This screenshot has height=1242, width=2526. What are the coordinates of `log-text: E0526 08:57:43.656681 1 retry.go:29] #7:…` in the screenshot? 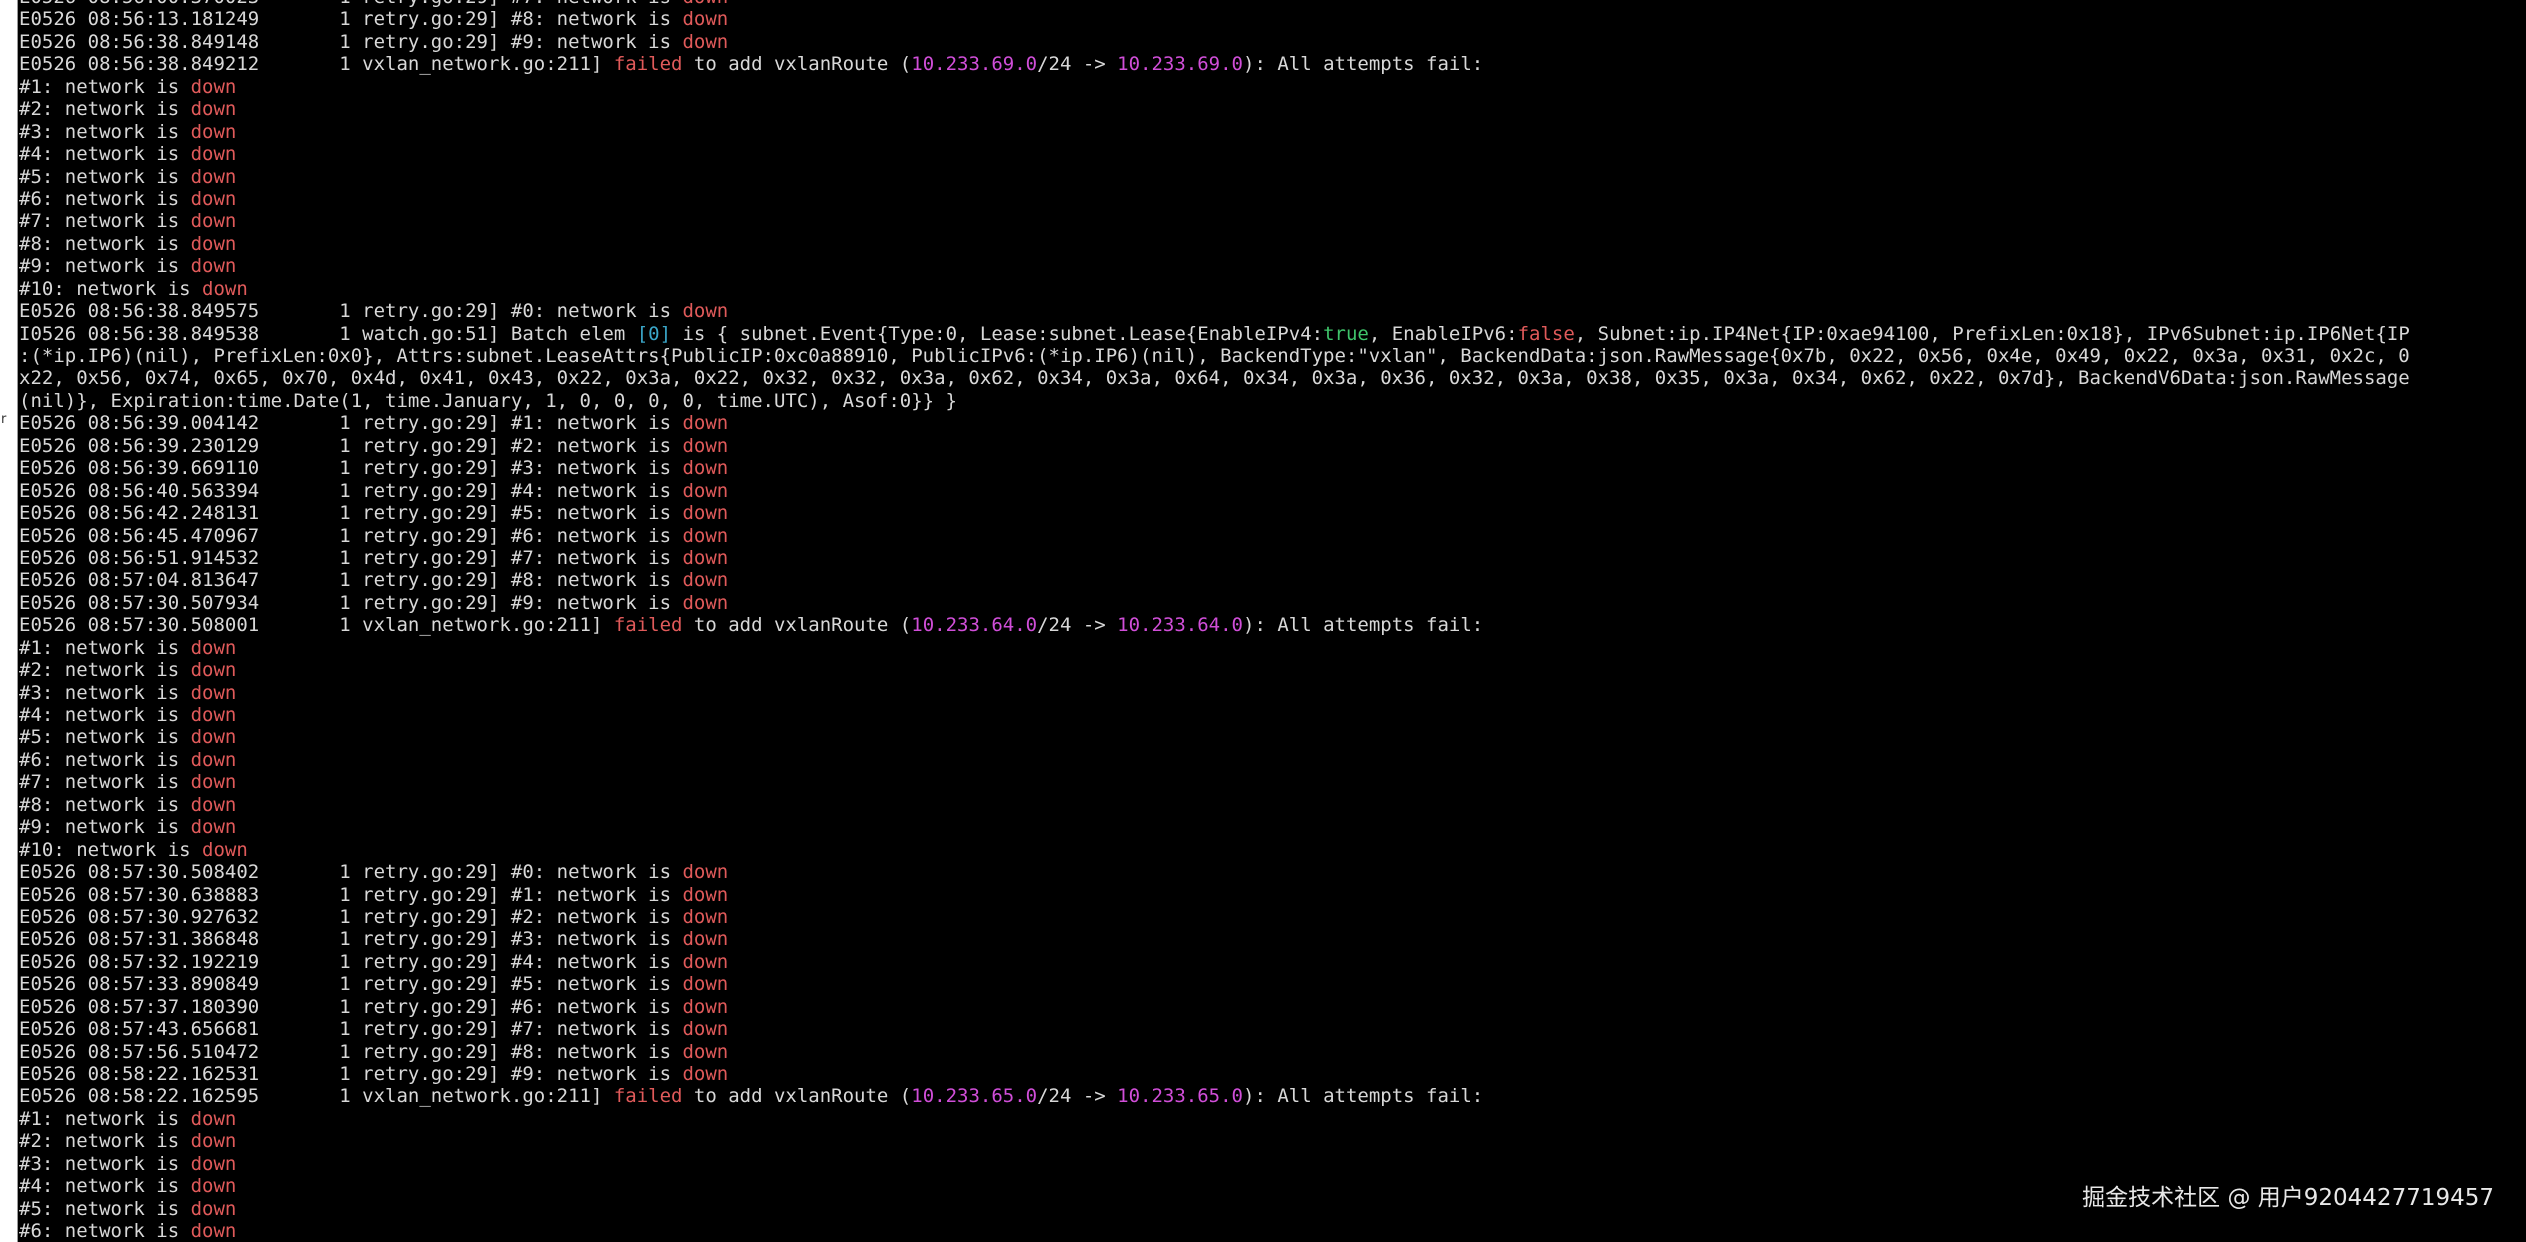 It's located at (351, 1029).